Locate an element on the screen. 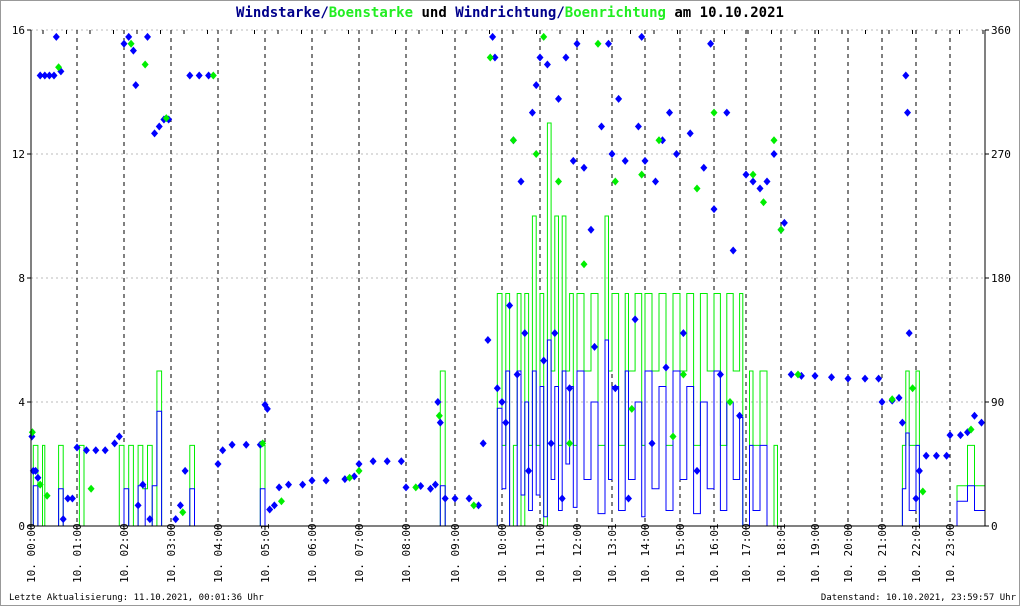  x-tick-label: 10. 04:00 is located at coordinates (218, 553).